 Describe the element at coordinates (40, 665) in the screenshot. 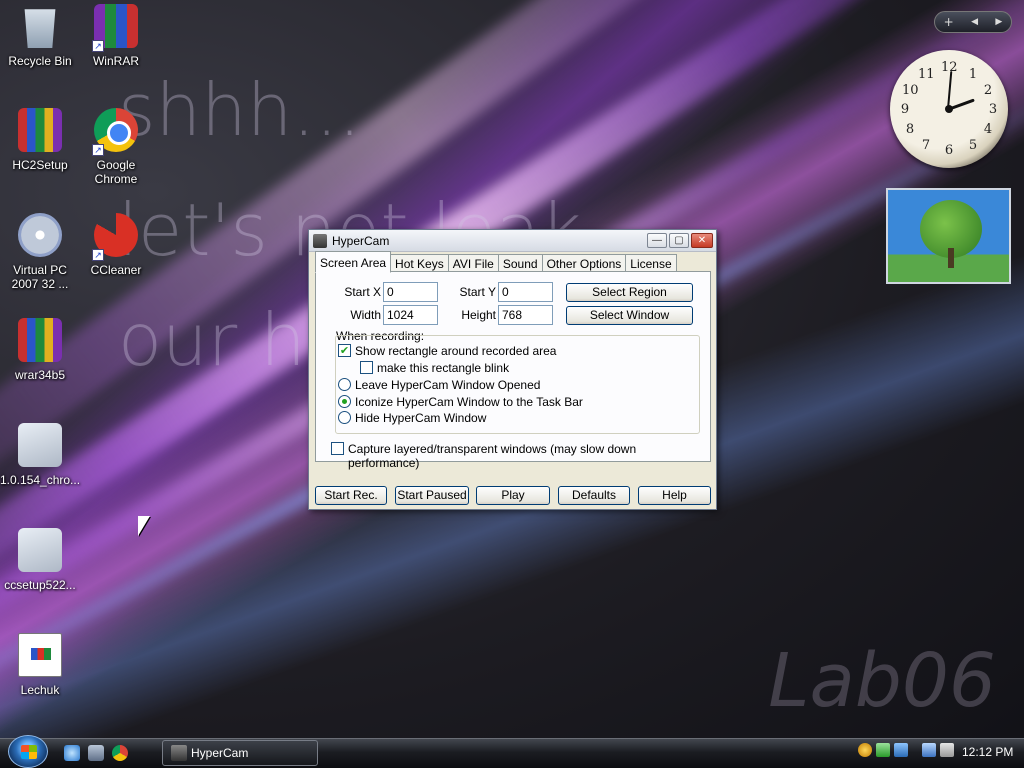

I see `desktop-icon-lechuk: Lechuk` at that location.